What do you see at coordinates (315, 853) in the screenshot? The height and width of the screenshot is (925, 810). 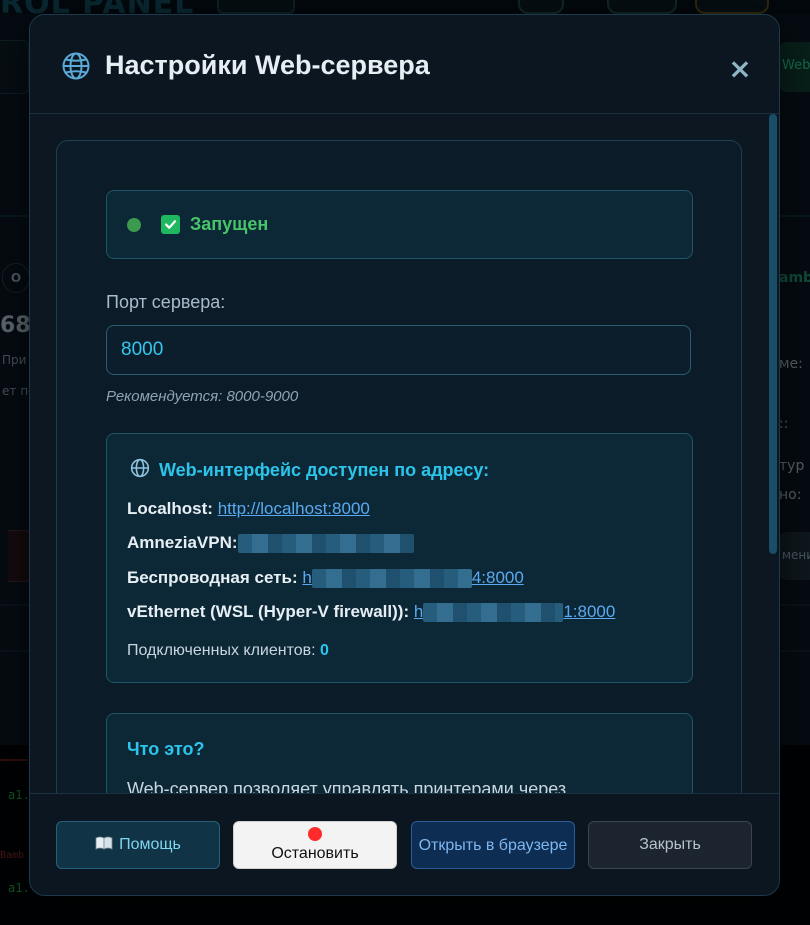 I see `stop-button-label: Остановить` at bounding box center [315, 853].